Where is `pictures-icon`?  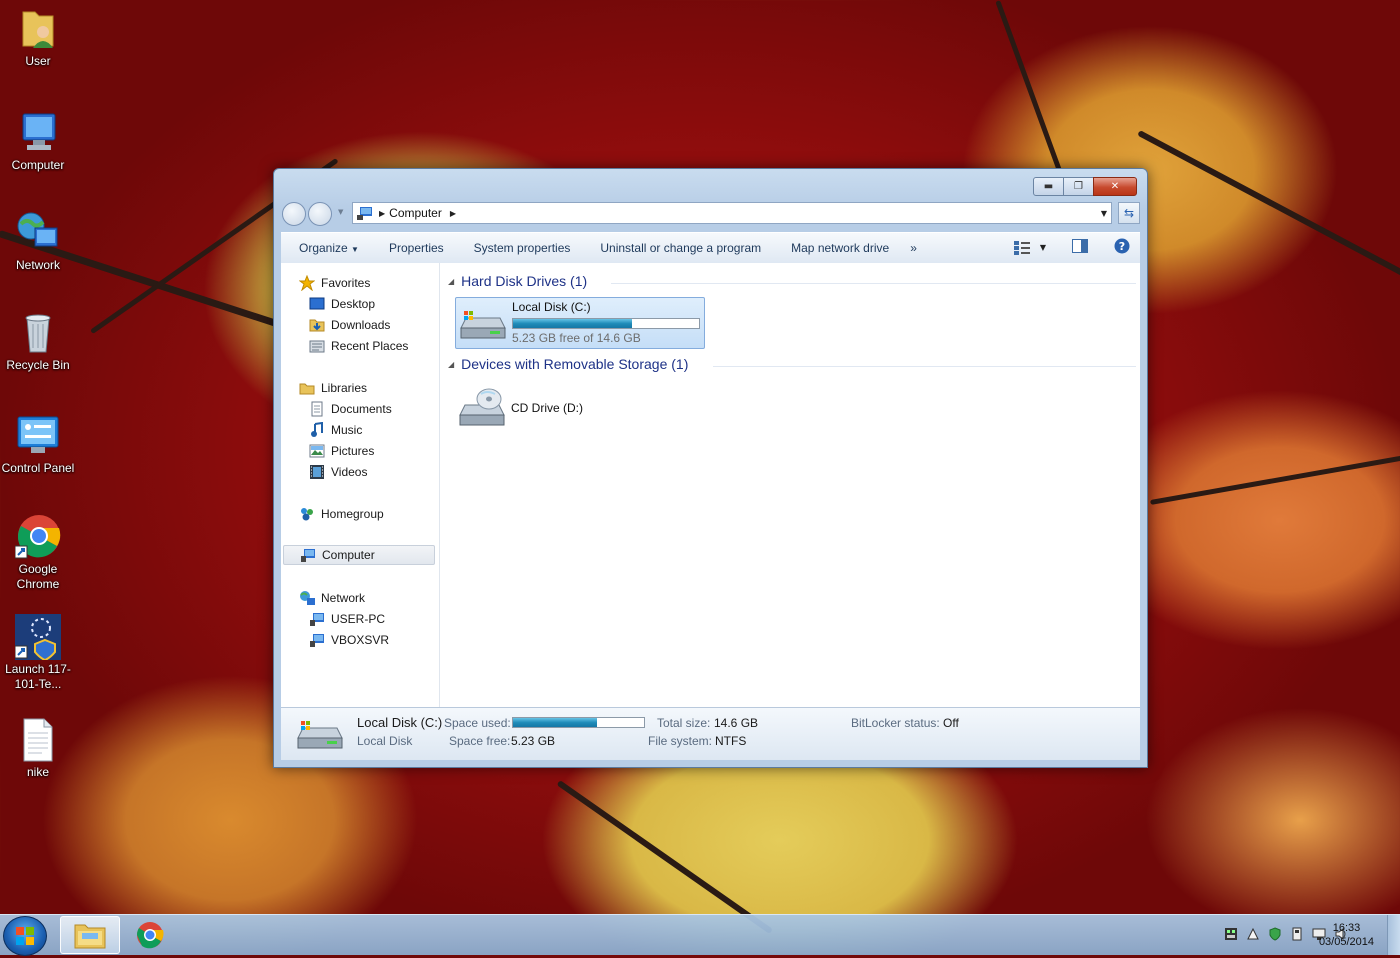 pictures-icon is located at coordinates (317, 451).